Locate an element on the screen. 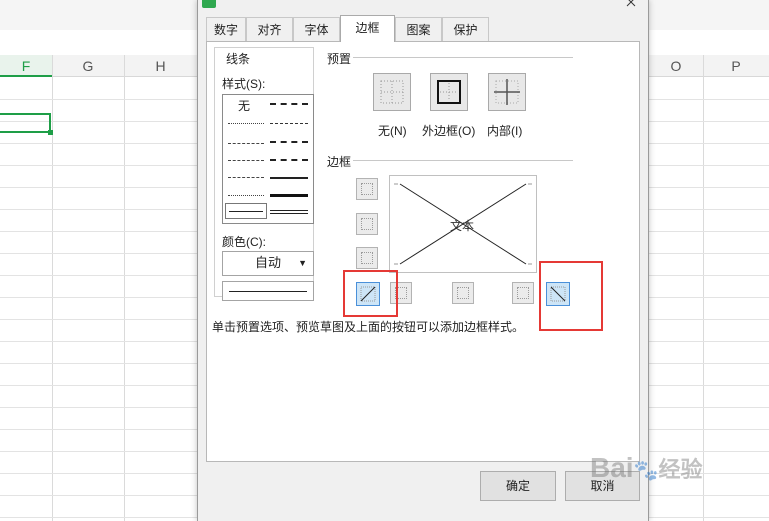 The width and height of the screenshot is (769, 521). preset-inside-button is located at coordinates (507, 92).